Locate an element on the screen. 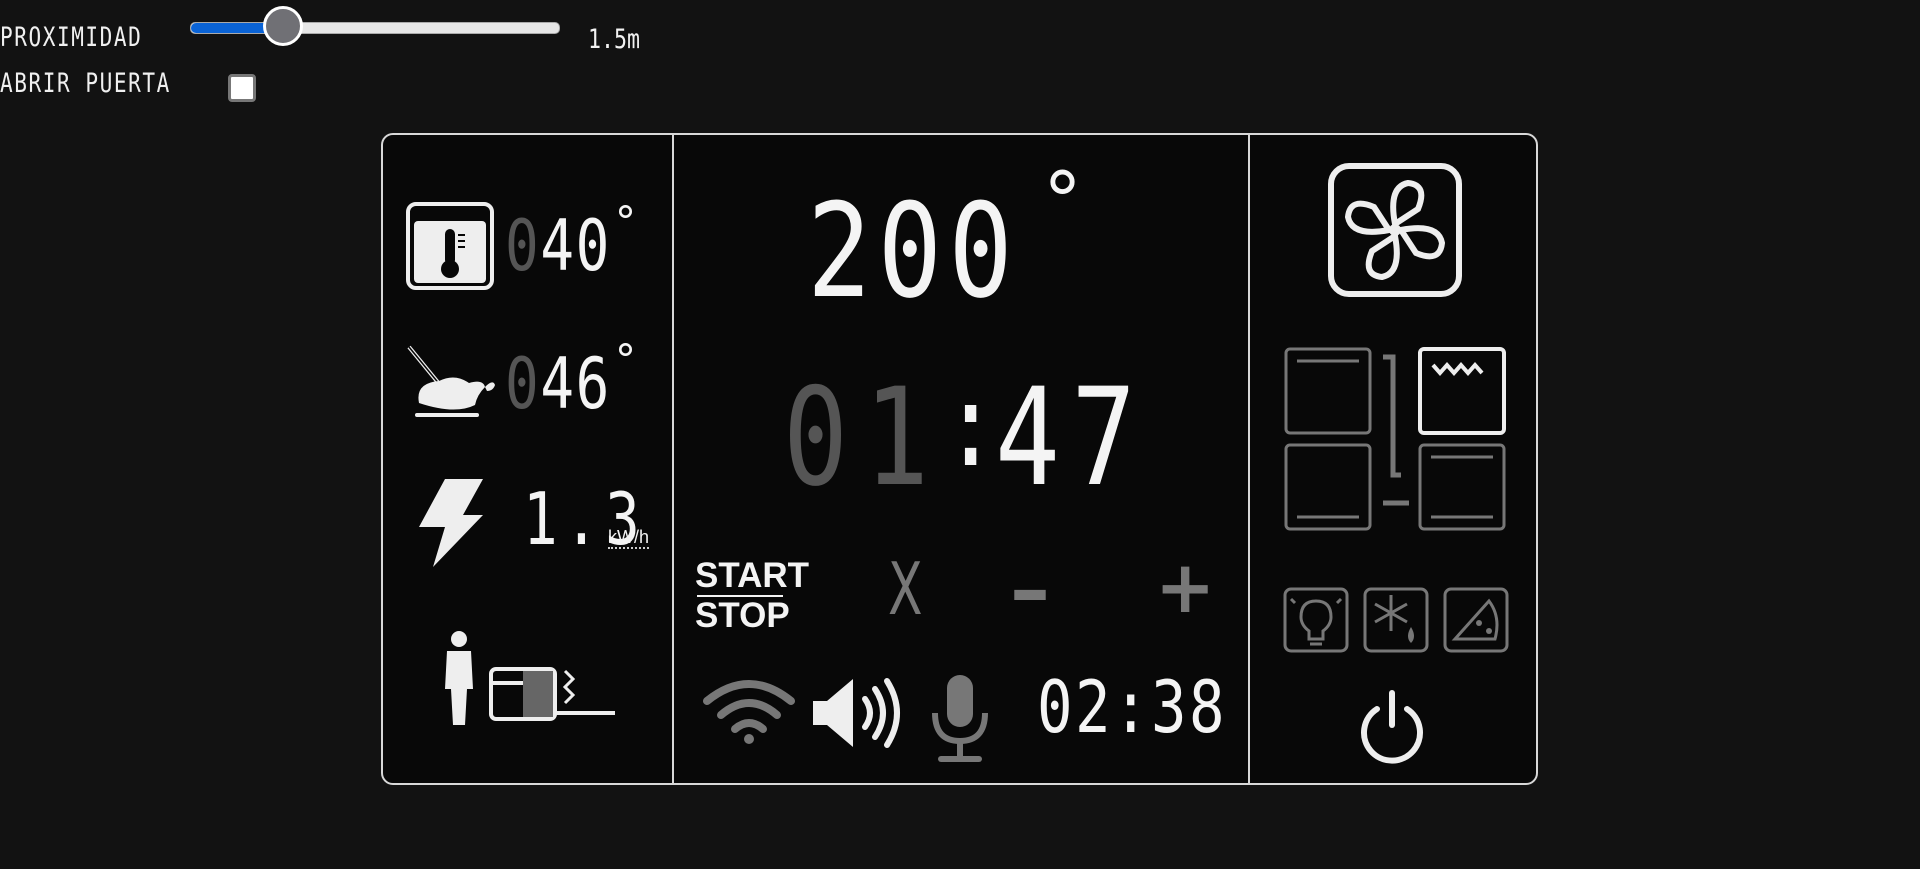 Image resolution: width=1920 pixels, height=869 pixels. set-temperature: 200 is located at coordinates (913, 251).